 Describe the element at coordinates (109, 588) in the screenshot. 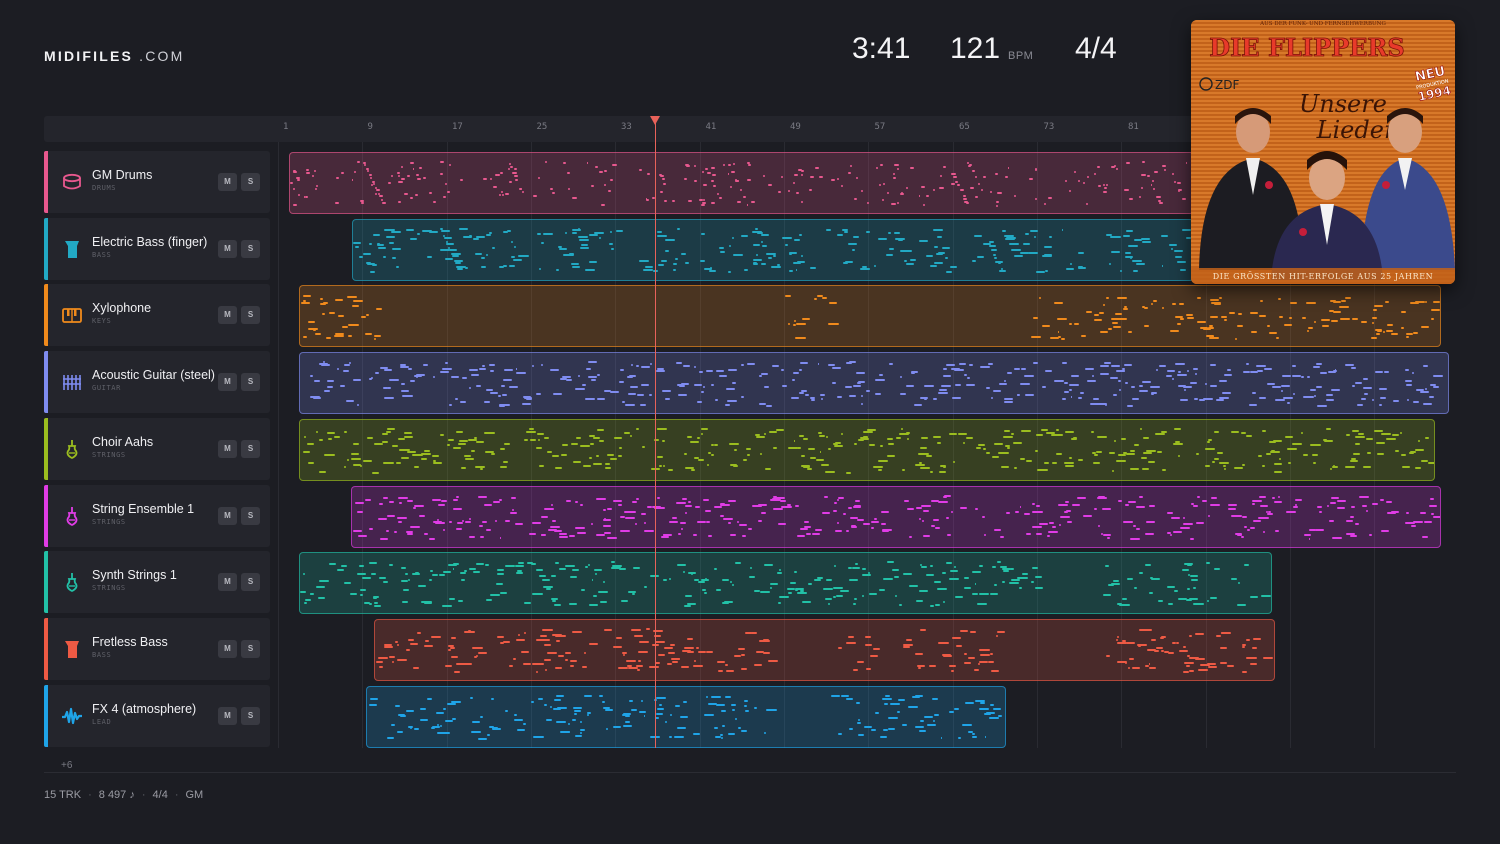

I see `track-category: STRINGS` at that location.